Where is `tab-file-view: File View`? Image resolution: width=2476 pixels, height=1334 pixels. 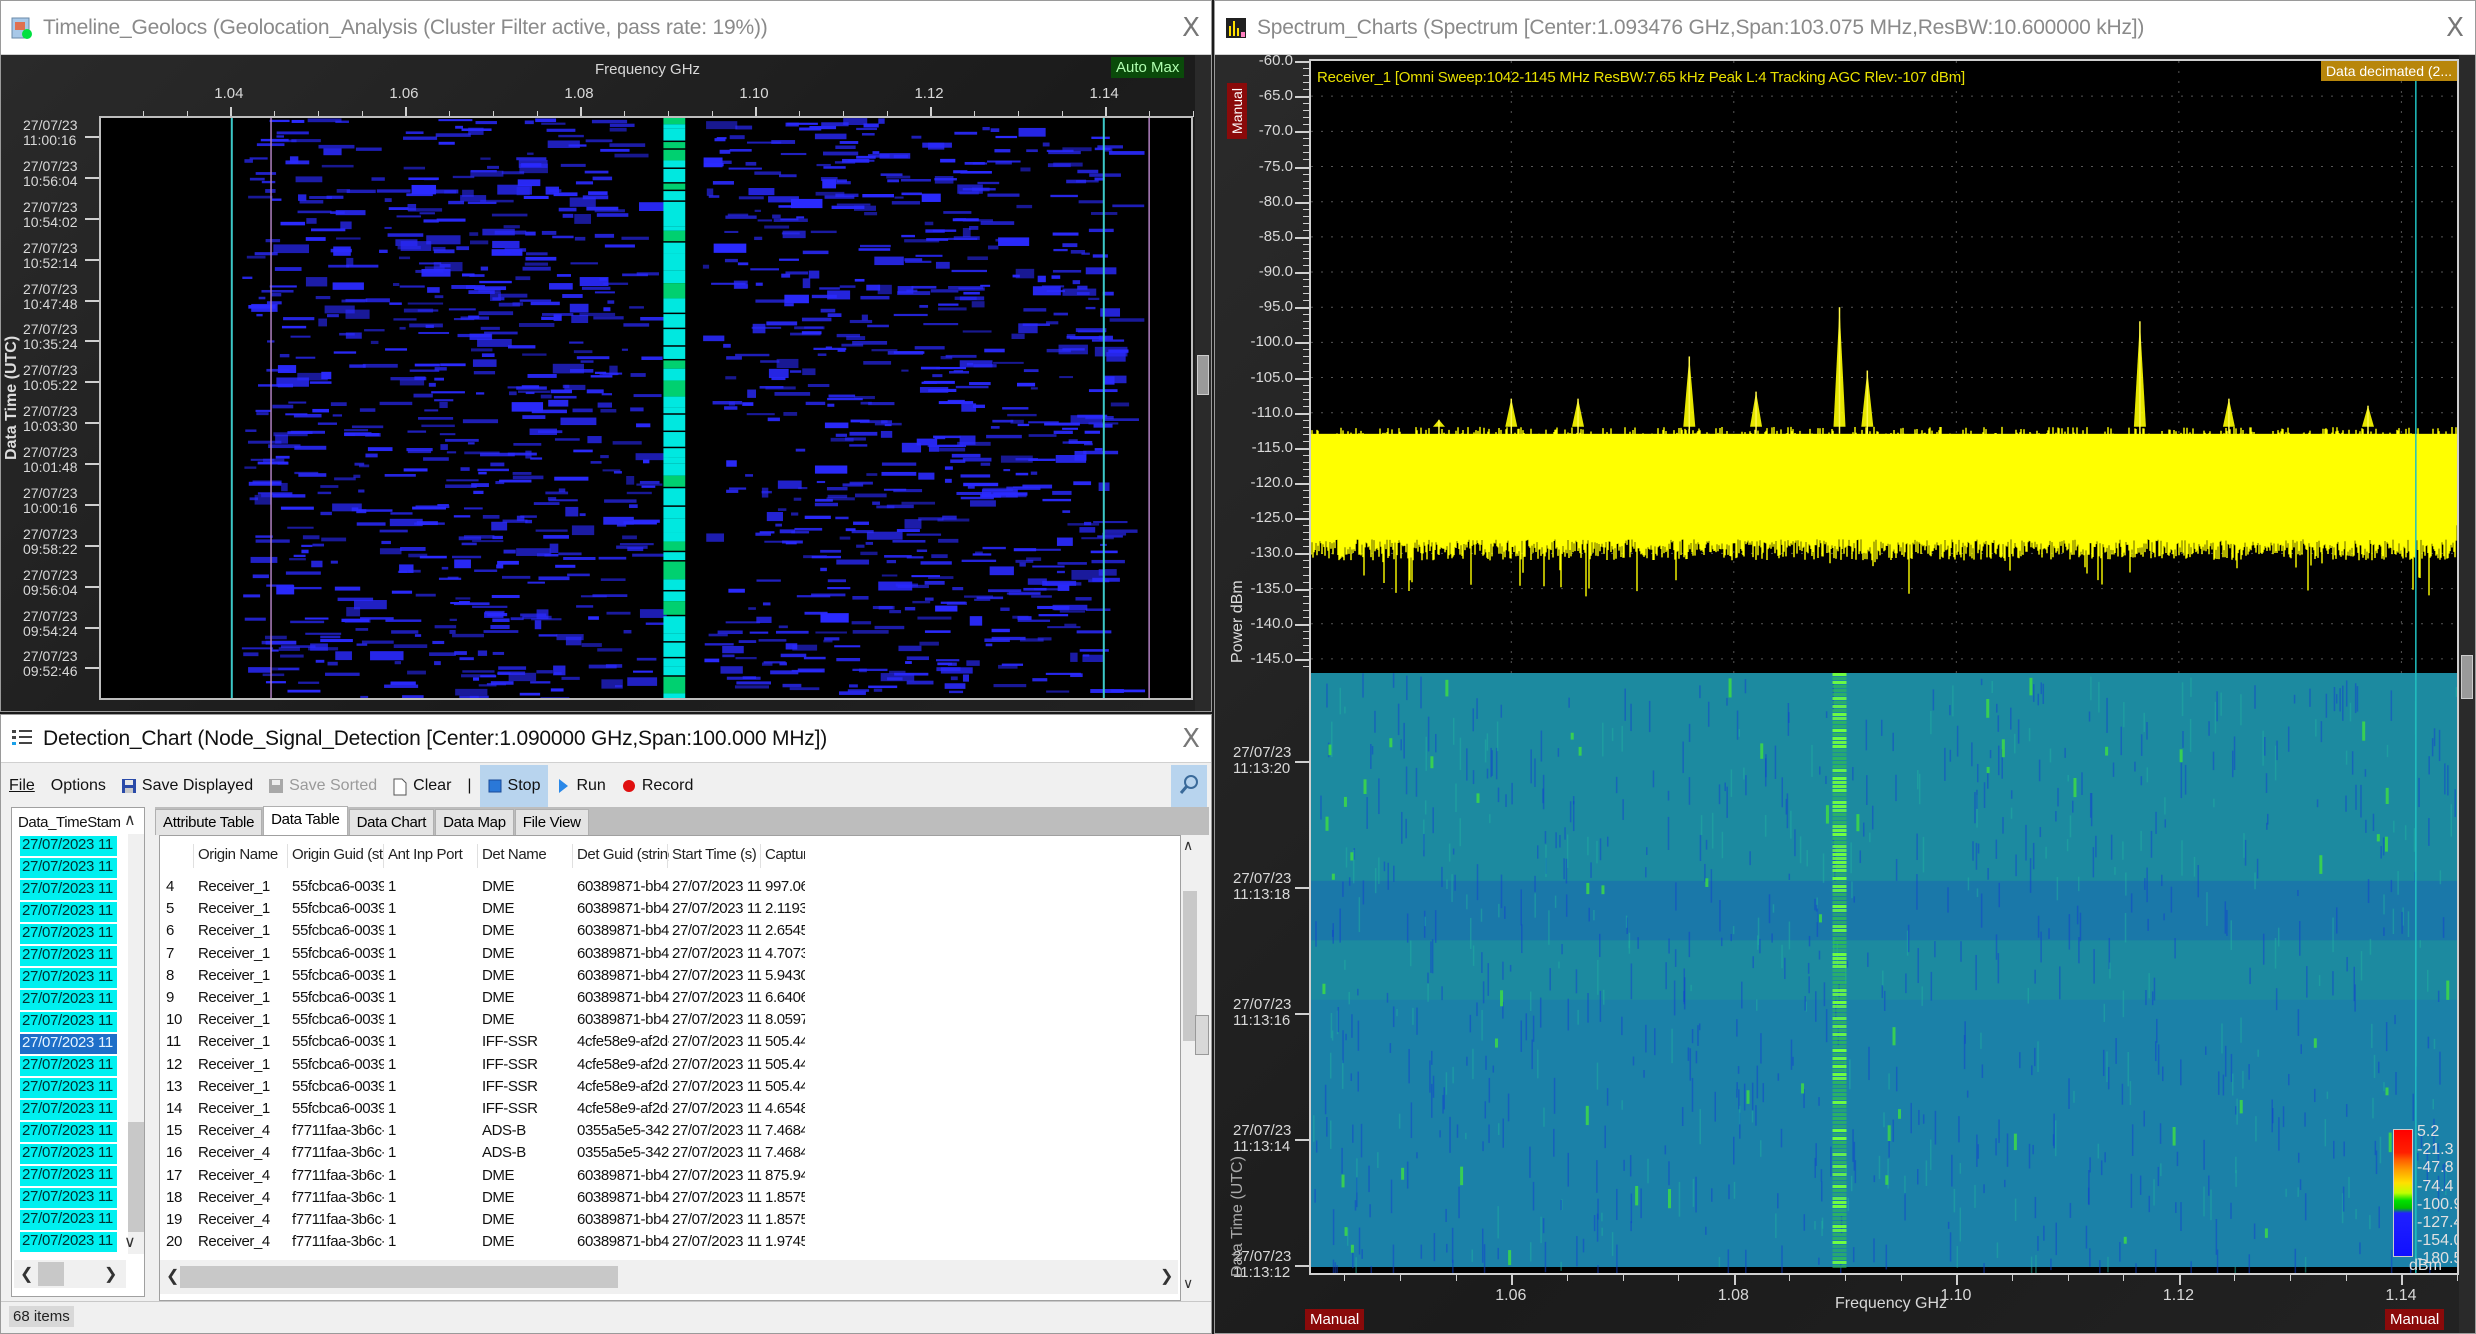 tab-file-view: File View is located at coordinates (551, 822).